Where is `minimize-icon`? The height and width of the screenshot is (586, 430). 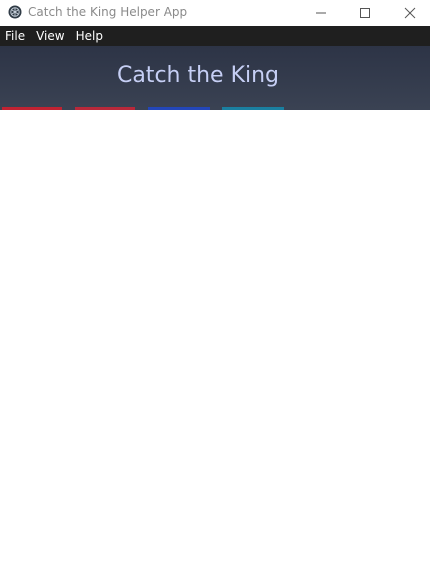 minimize-icon is located at coordinates (321, 13).